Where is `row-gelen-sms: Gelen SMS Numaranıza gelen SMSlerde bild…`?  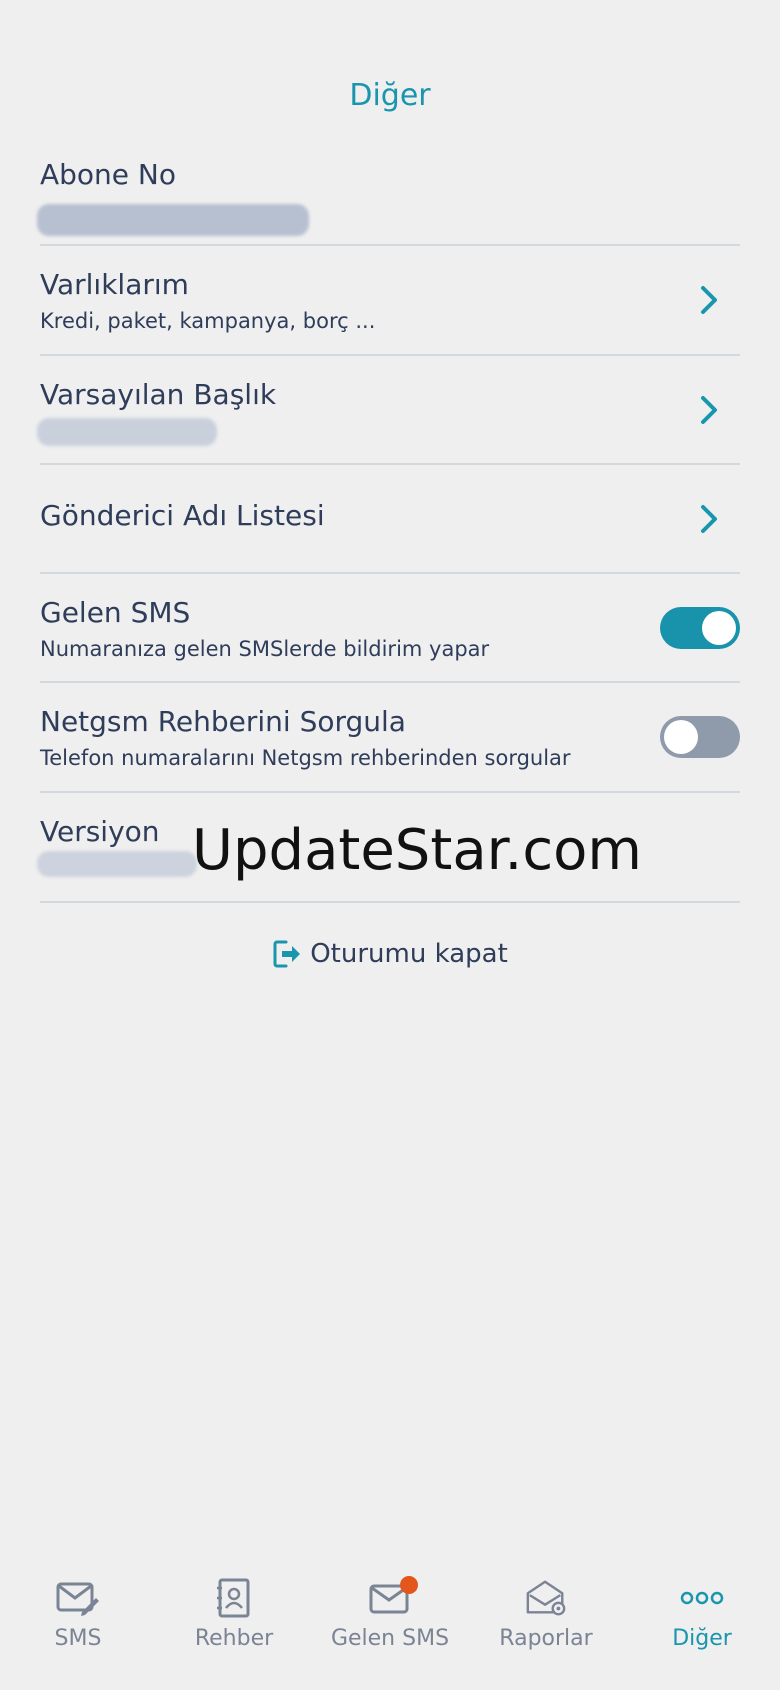 row-gelen-sms: Gelen SMS Numaranıza gelen SMSlerde bild… is located at coordinates (390, 628).